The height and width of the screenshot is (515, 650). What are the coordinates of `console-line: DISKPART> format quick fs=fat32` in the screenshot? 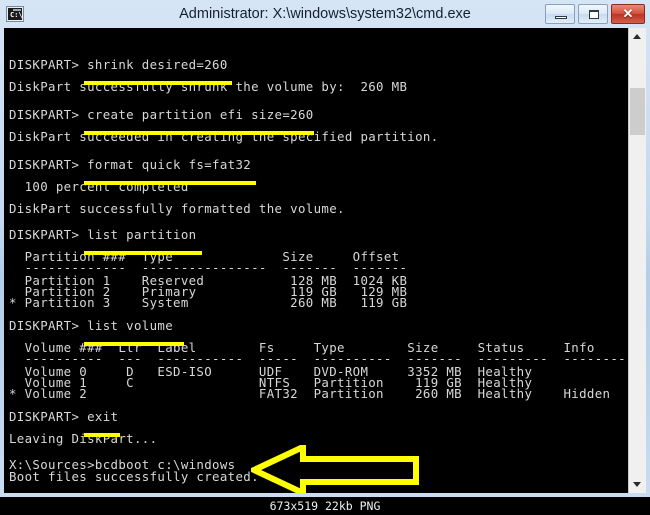 It's located at (130, 164).